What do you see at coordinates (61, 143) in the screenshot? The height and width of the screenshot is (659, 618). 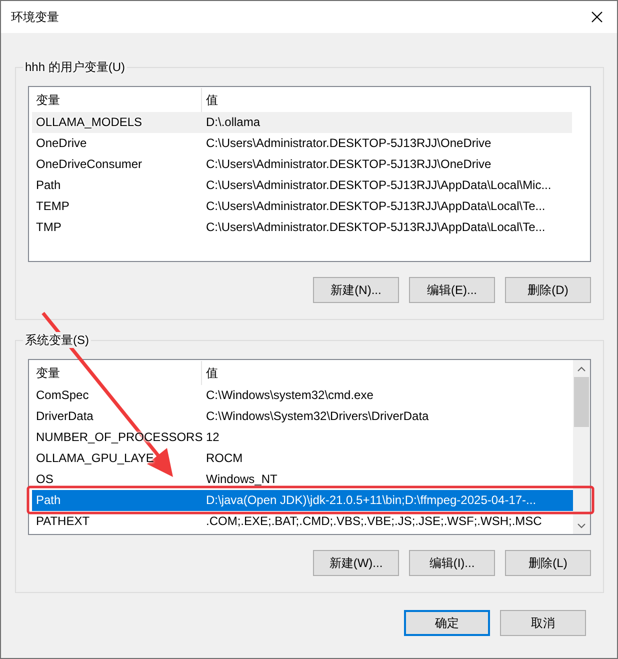 I see `variable-name: OneDrive` at bounding box center [61, 143].